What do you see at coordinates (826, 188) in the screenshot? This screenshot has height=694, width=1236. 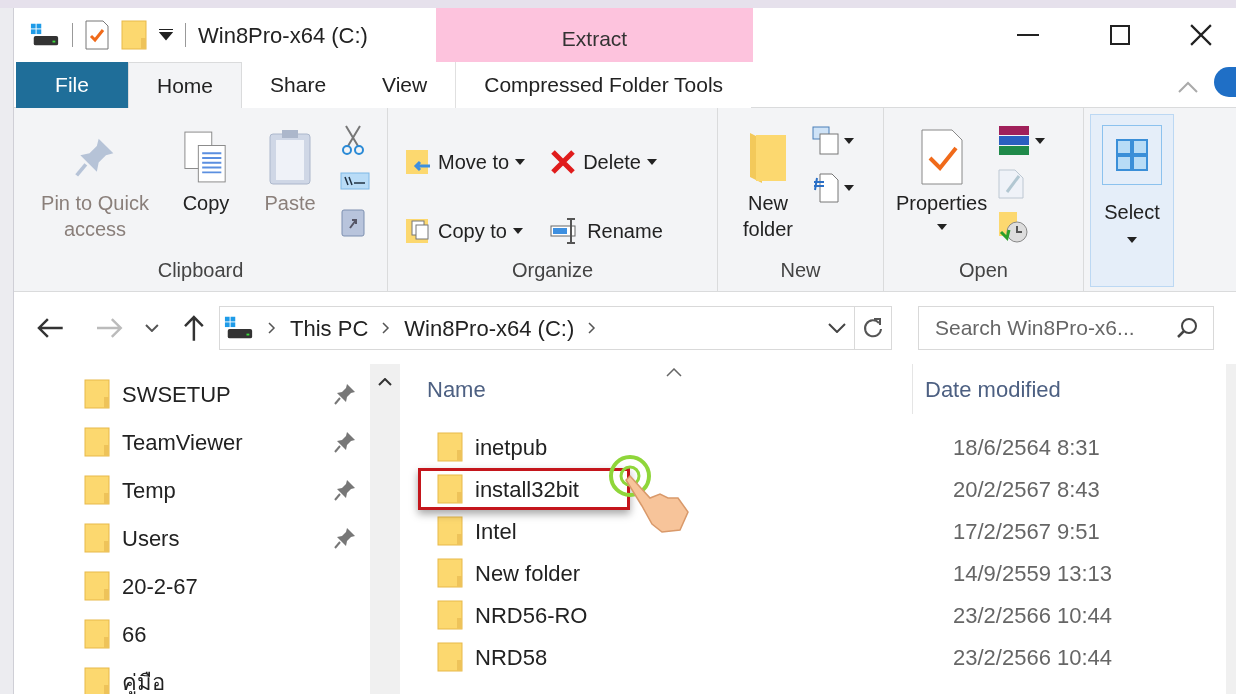 I see `easy-access-icon` at bounding box center [826, 188].